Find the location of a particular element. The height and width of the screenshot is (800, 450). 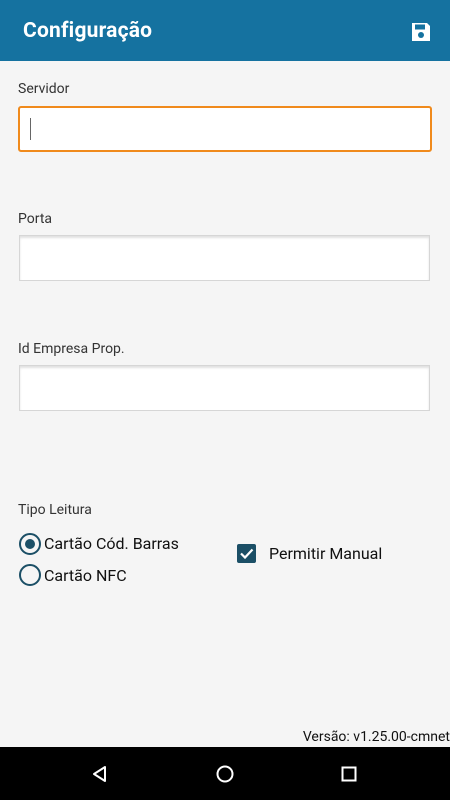

save-button is located at coordinates (421, 32).